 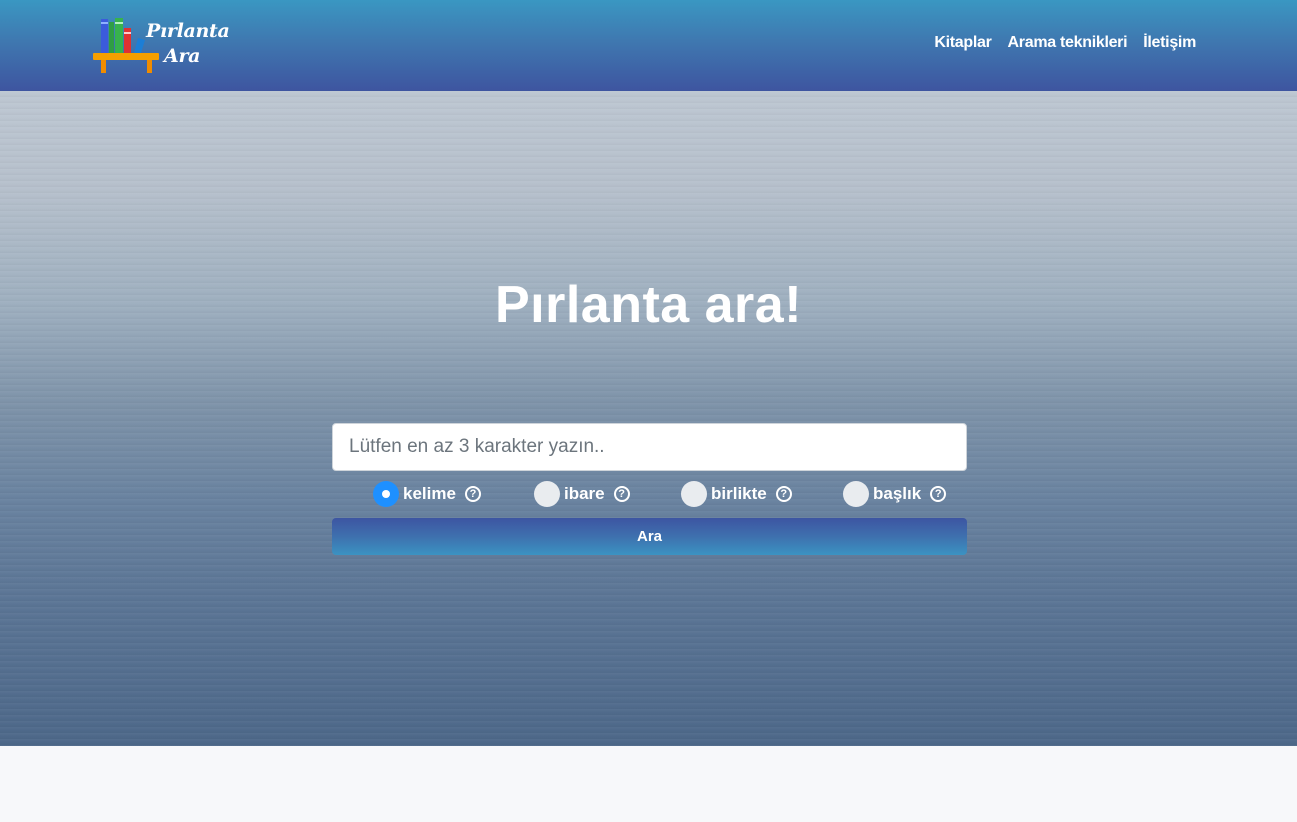 What do you see at coordinates (649, 447) in the screenshot?
I see `search-input` at bounding box center [649, 447].